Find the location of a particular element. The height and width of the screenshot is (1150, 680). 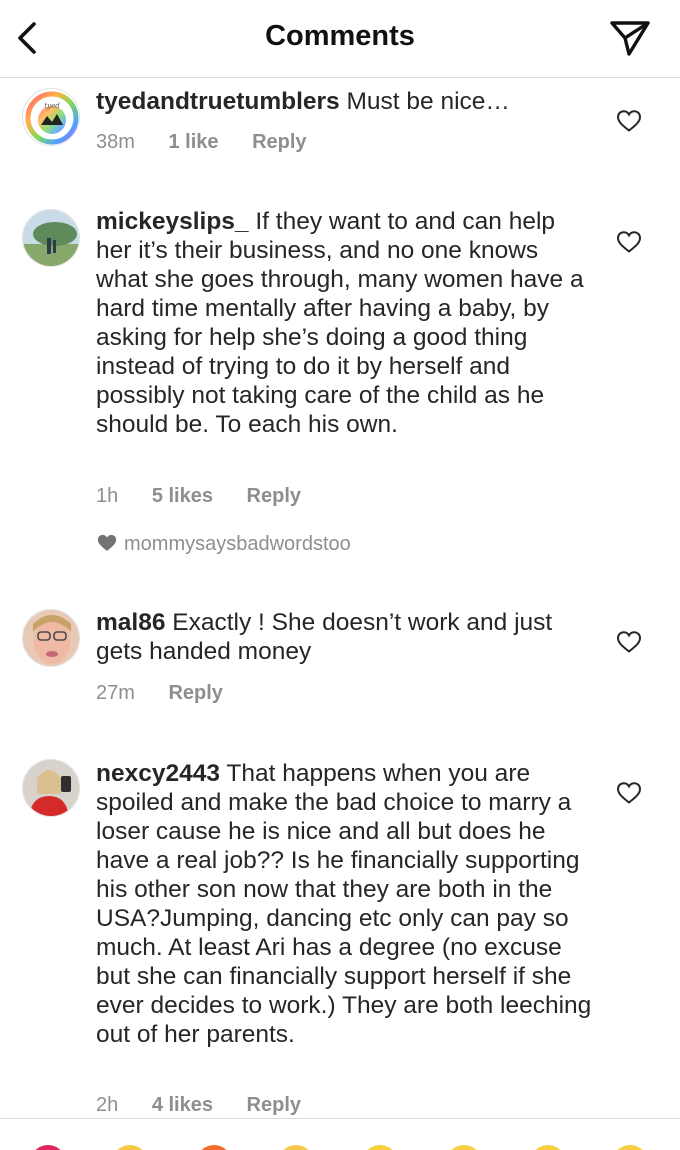

comment-meta: 38m 1 like Reply is located at coordinates (215, 142).